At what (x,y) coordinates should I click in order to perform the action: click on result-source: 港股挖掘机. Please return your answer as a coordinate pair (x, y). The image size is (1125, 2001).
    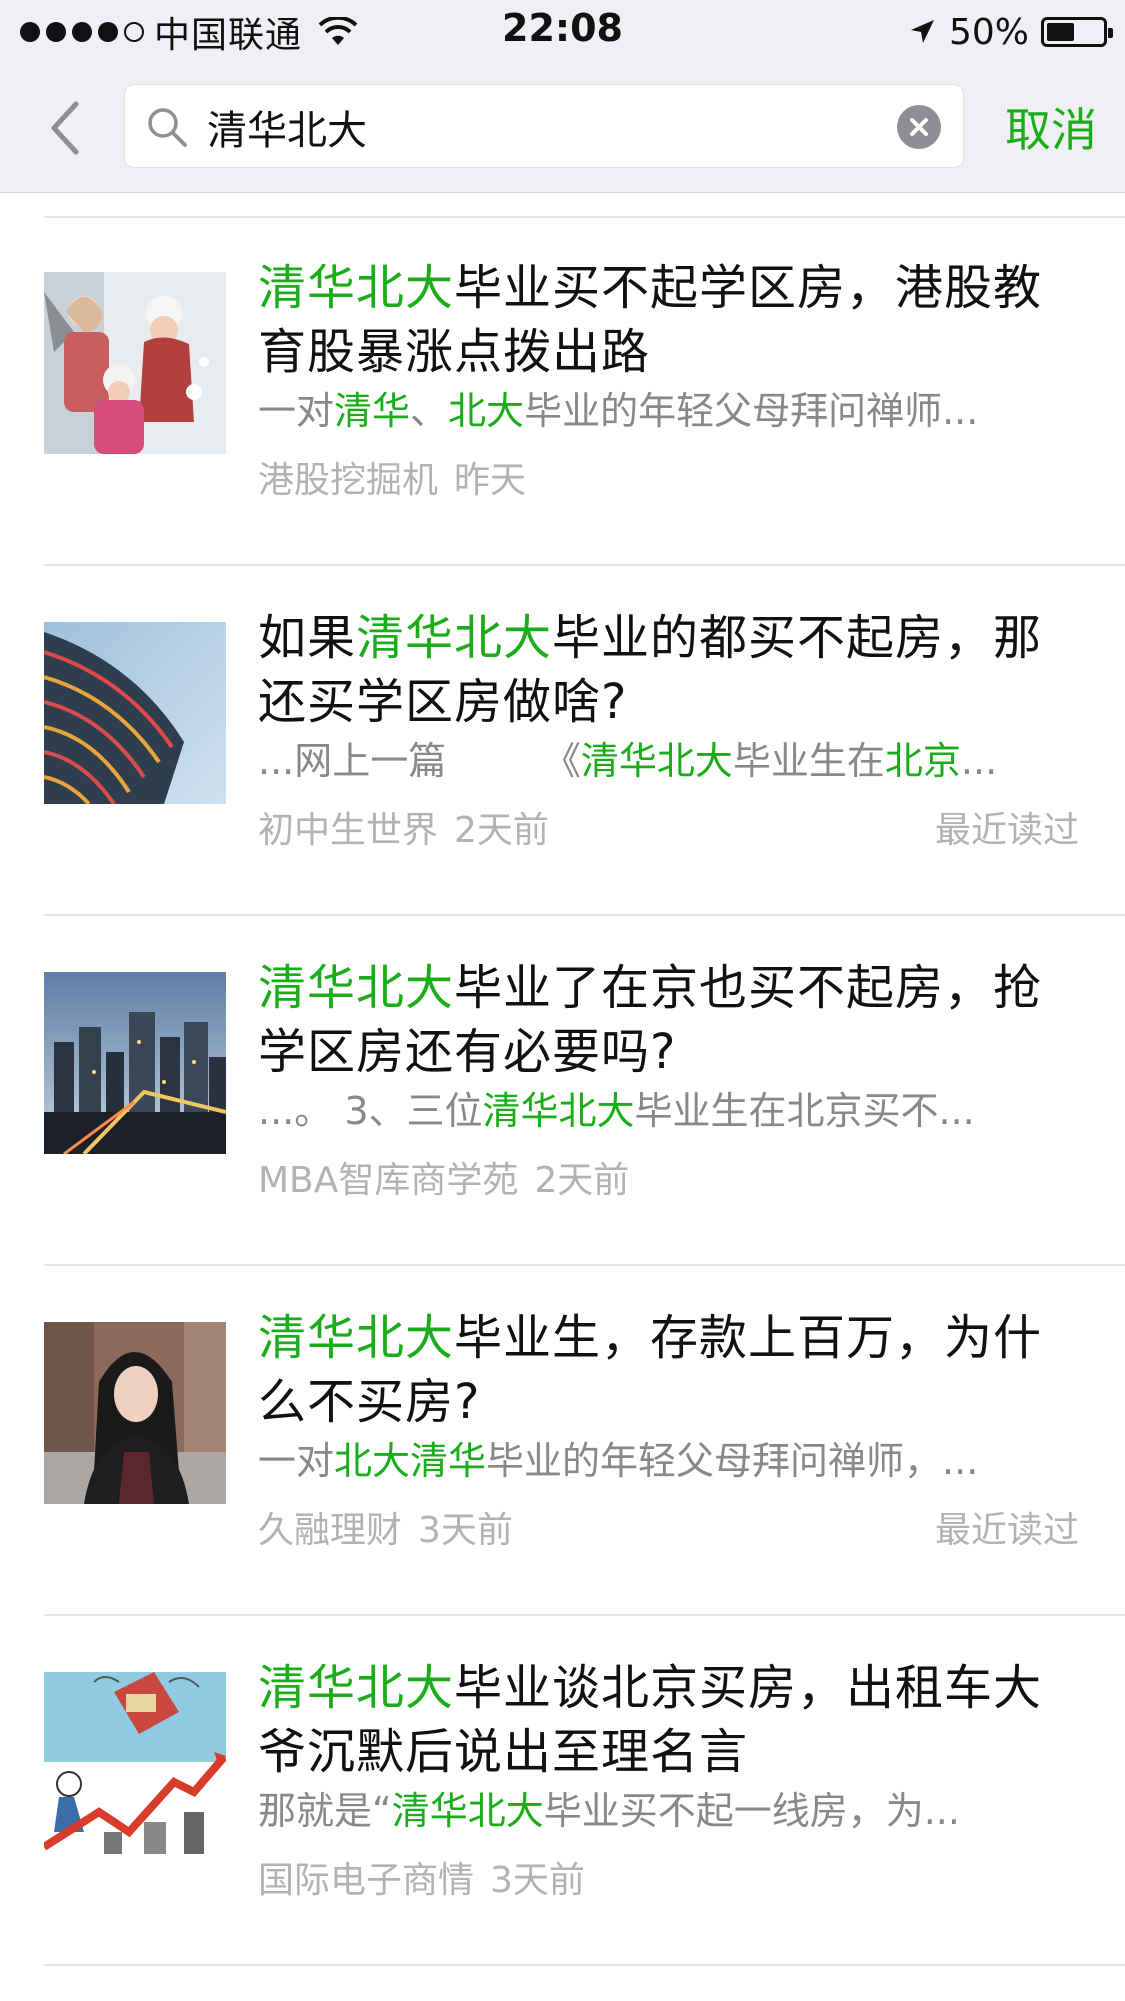
    Looking at the image, I should click on (348, 480).